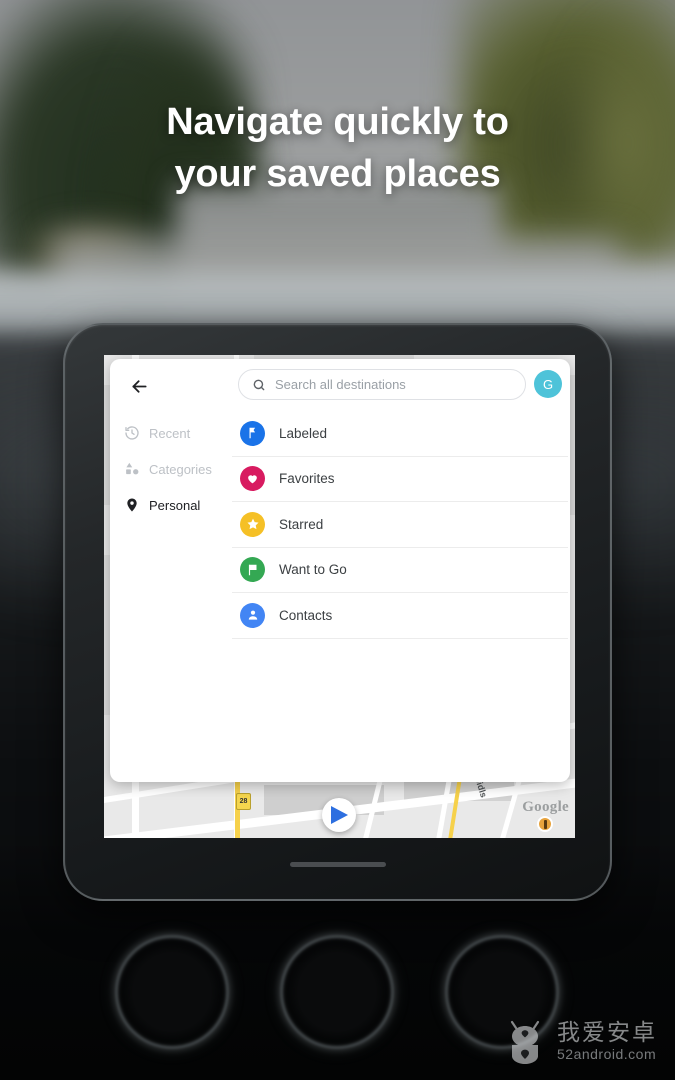  What do you see at coordinates (243, 801) in the screenshot?
I see `highway-badge: 28` at bounding box center [243, 801].